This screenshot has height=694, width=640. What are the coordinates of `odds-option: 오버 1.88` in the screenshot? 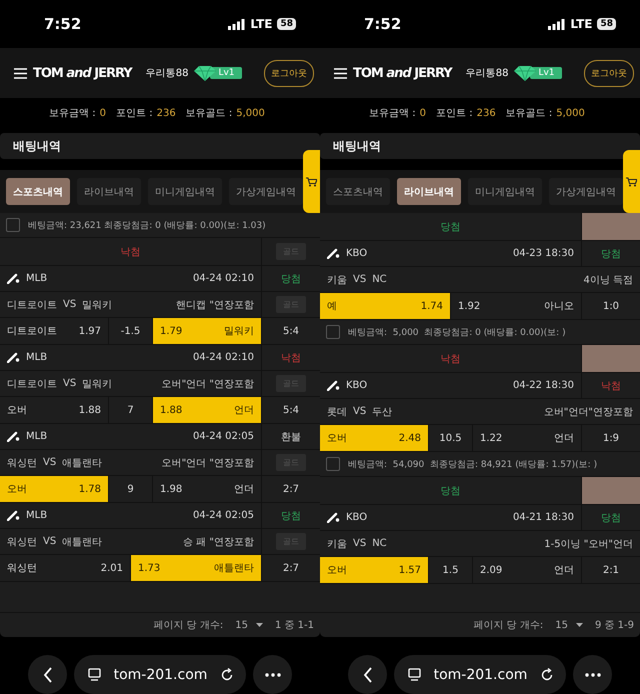 It's located at (54, 410).